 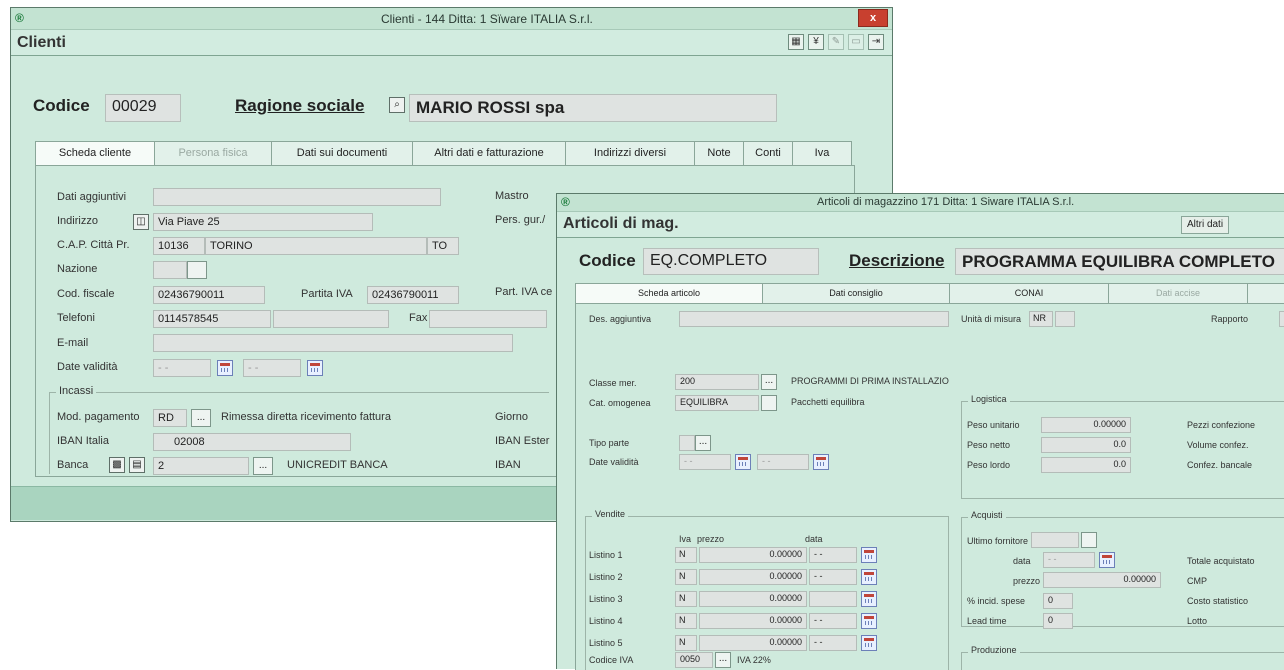 I want to click on banca-field: 2, so click(x=201, y=466).